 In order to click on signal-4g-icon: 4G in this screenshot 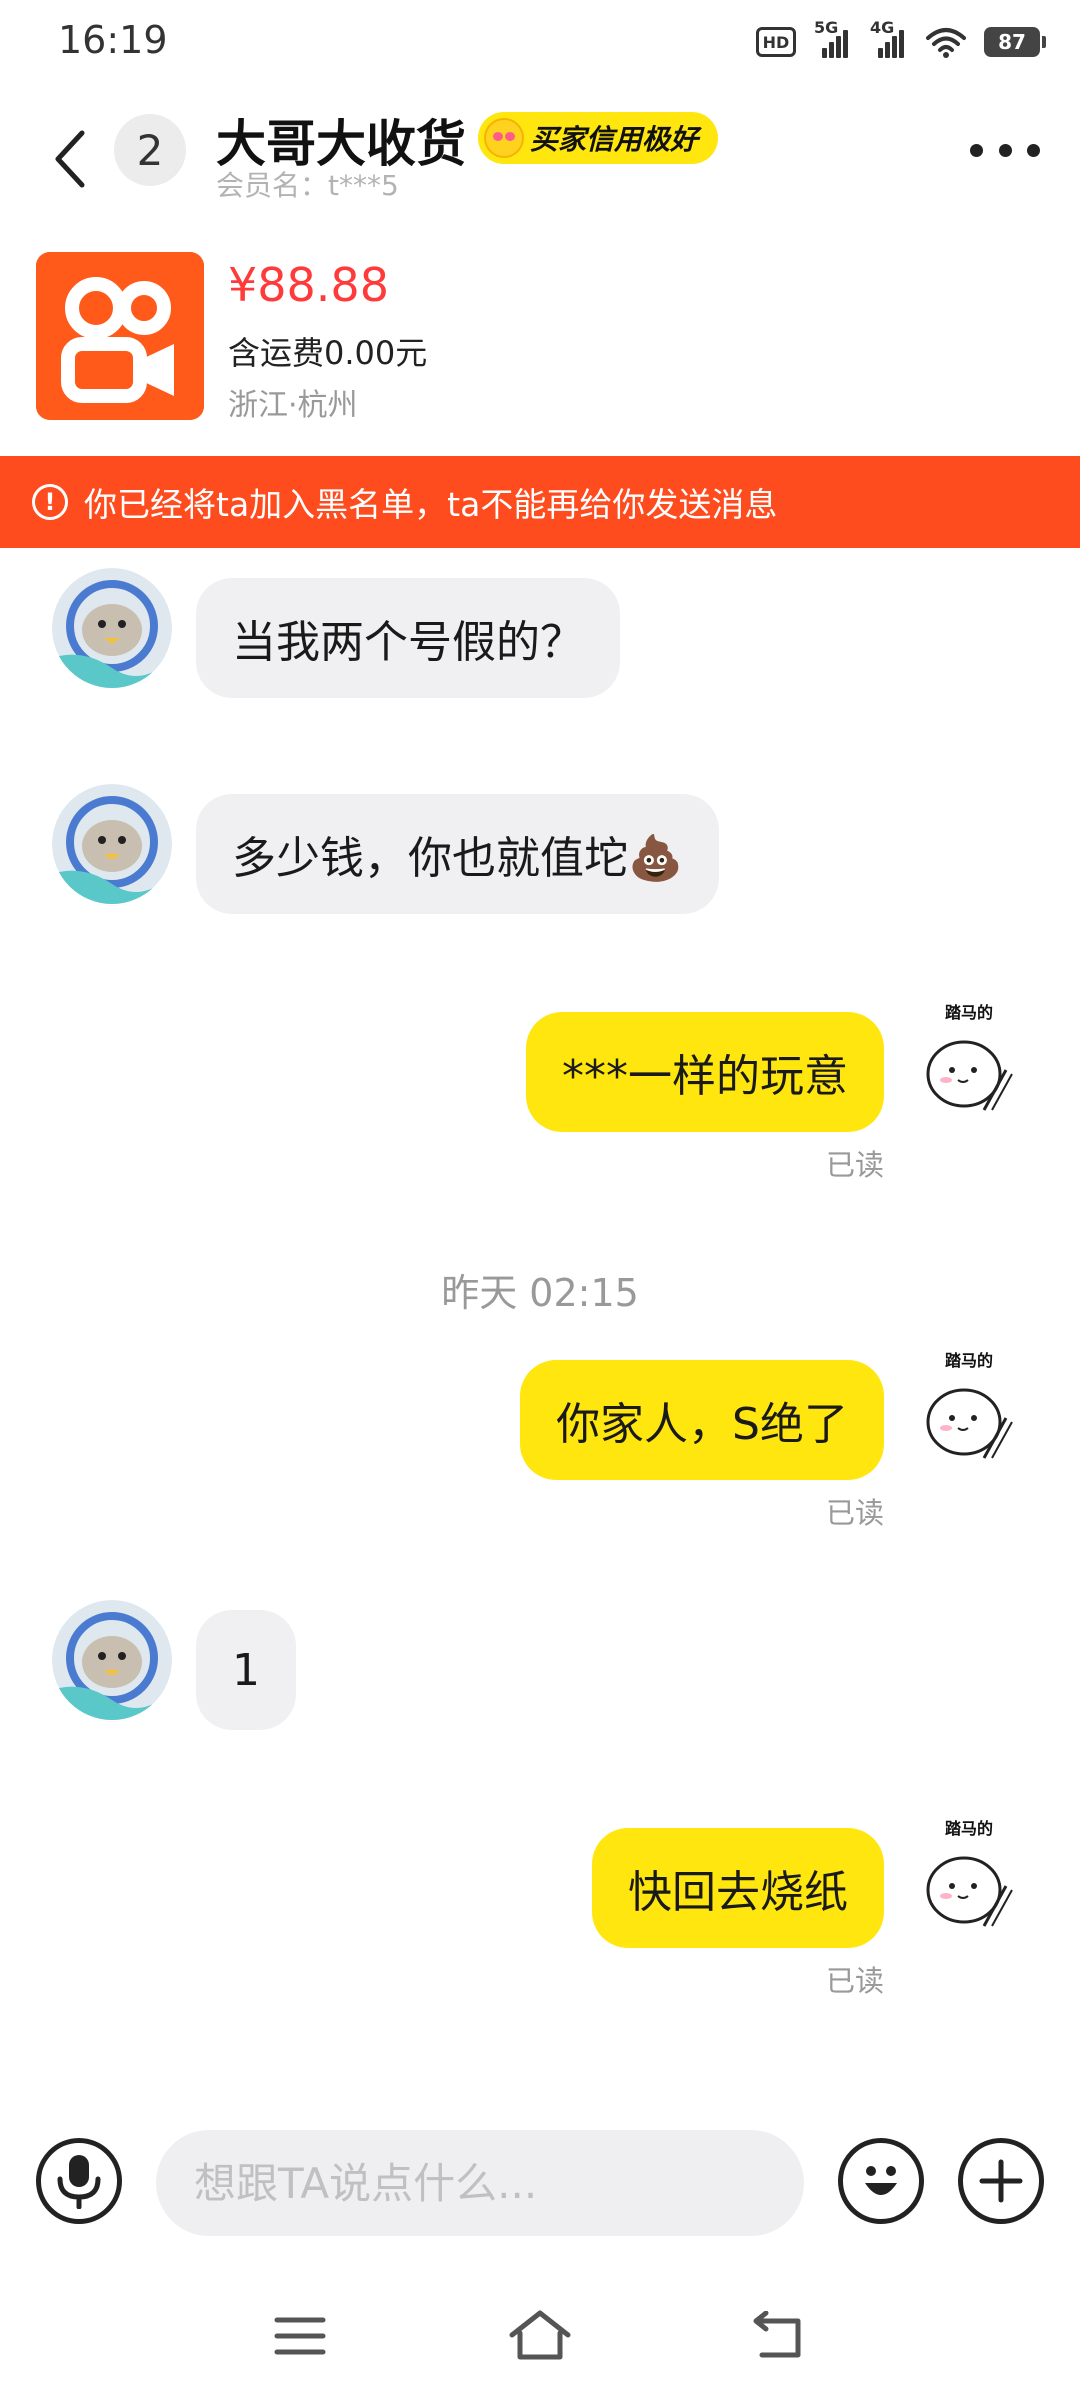, I will do `click(889, 38)`.